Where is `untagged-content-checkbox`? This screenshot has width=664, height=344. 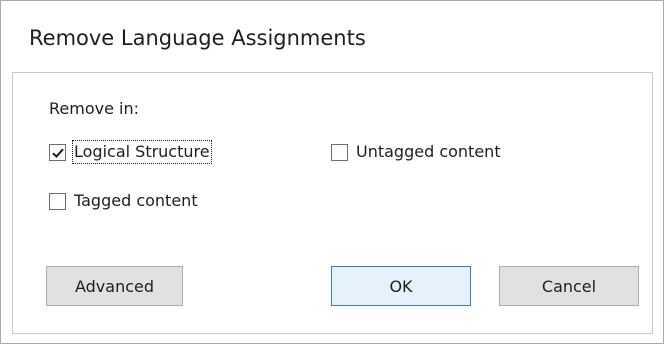 untagged-content-checkbox is located at coordinates (339, 152).